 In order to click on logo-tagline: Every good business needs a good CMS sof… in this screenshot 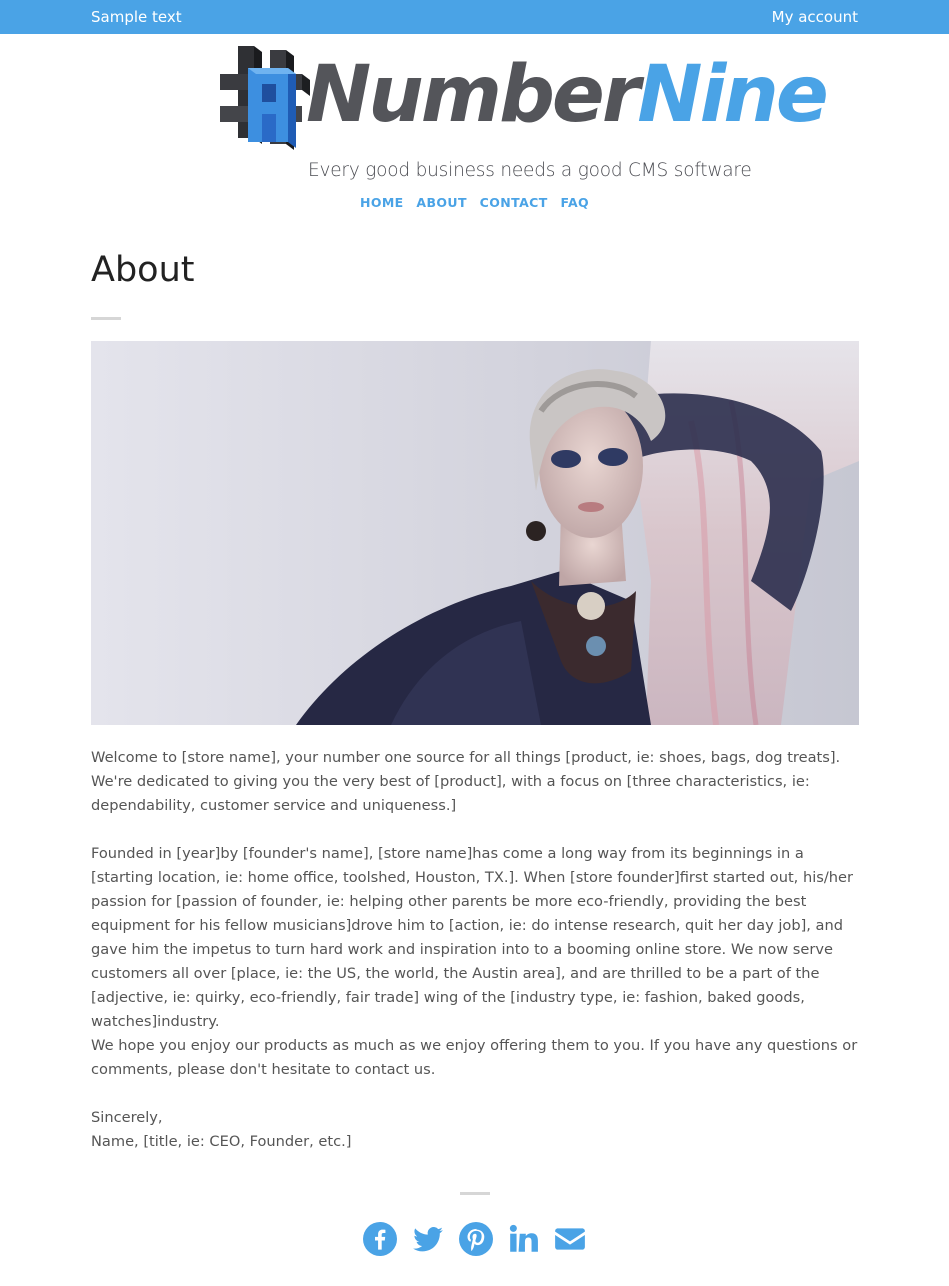, I will do `click(530, 170)`.